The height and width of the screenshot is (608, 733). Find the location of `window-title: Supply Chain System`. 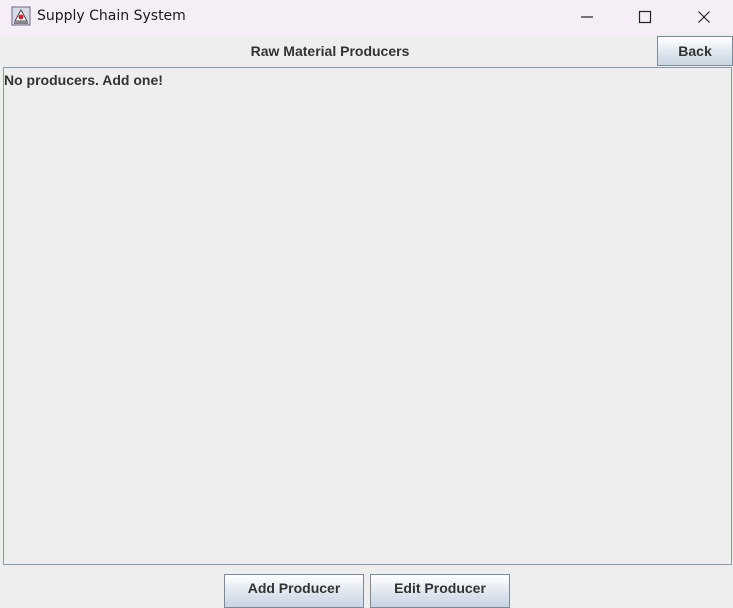

window-title: Supply Chain System is located at coordinates (111, 16).